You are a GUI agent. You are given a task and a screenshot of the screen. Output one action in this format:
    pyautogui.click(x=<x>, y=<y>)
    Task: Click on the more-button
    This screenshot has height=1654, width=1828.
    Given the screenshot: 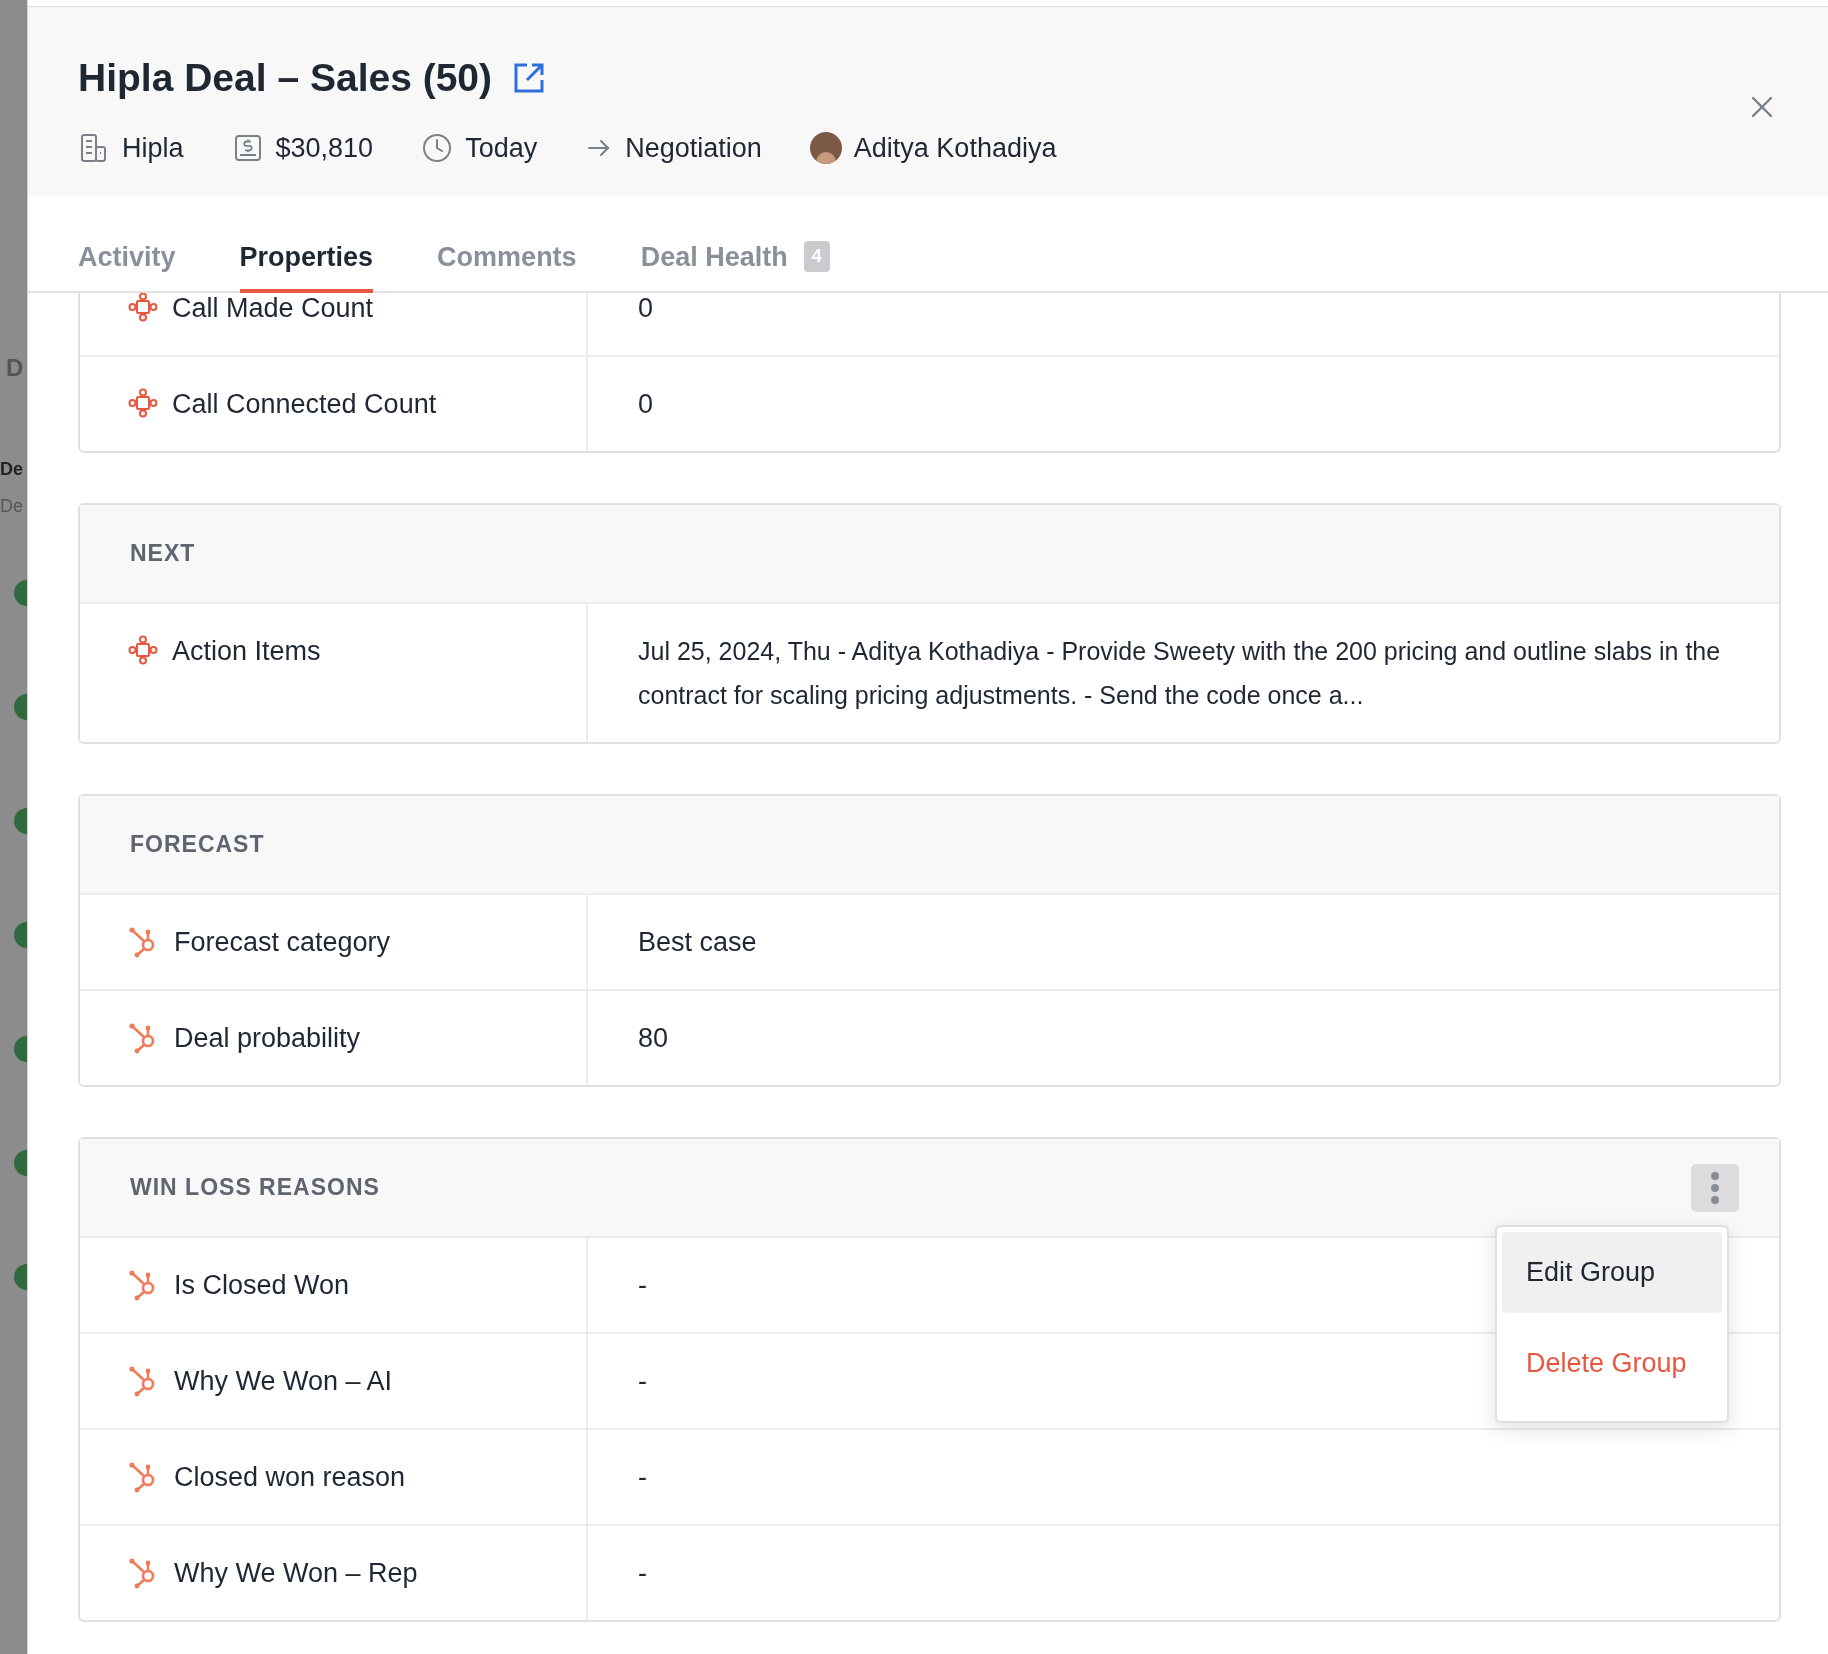 What is the action you would take?
    pyautogui.click(x=1715, y=1187)
    